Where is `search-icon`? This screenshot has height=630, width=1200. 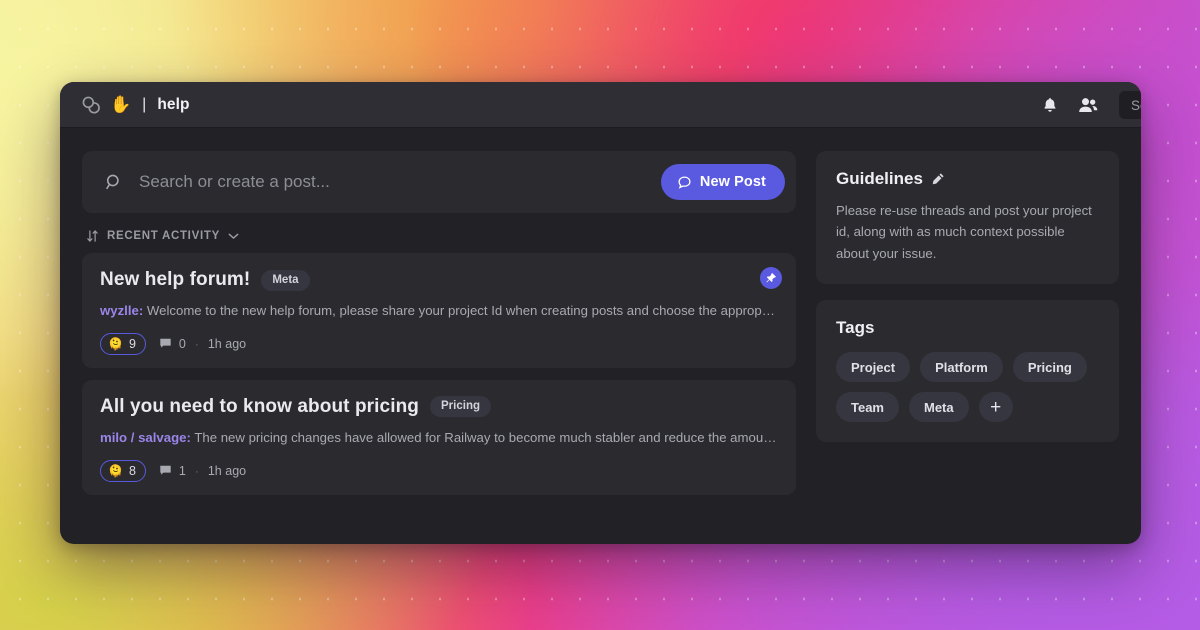
search-icon is located at coordinates (114, 182).